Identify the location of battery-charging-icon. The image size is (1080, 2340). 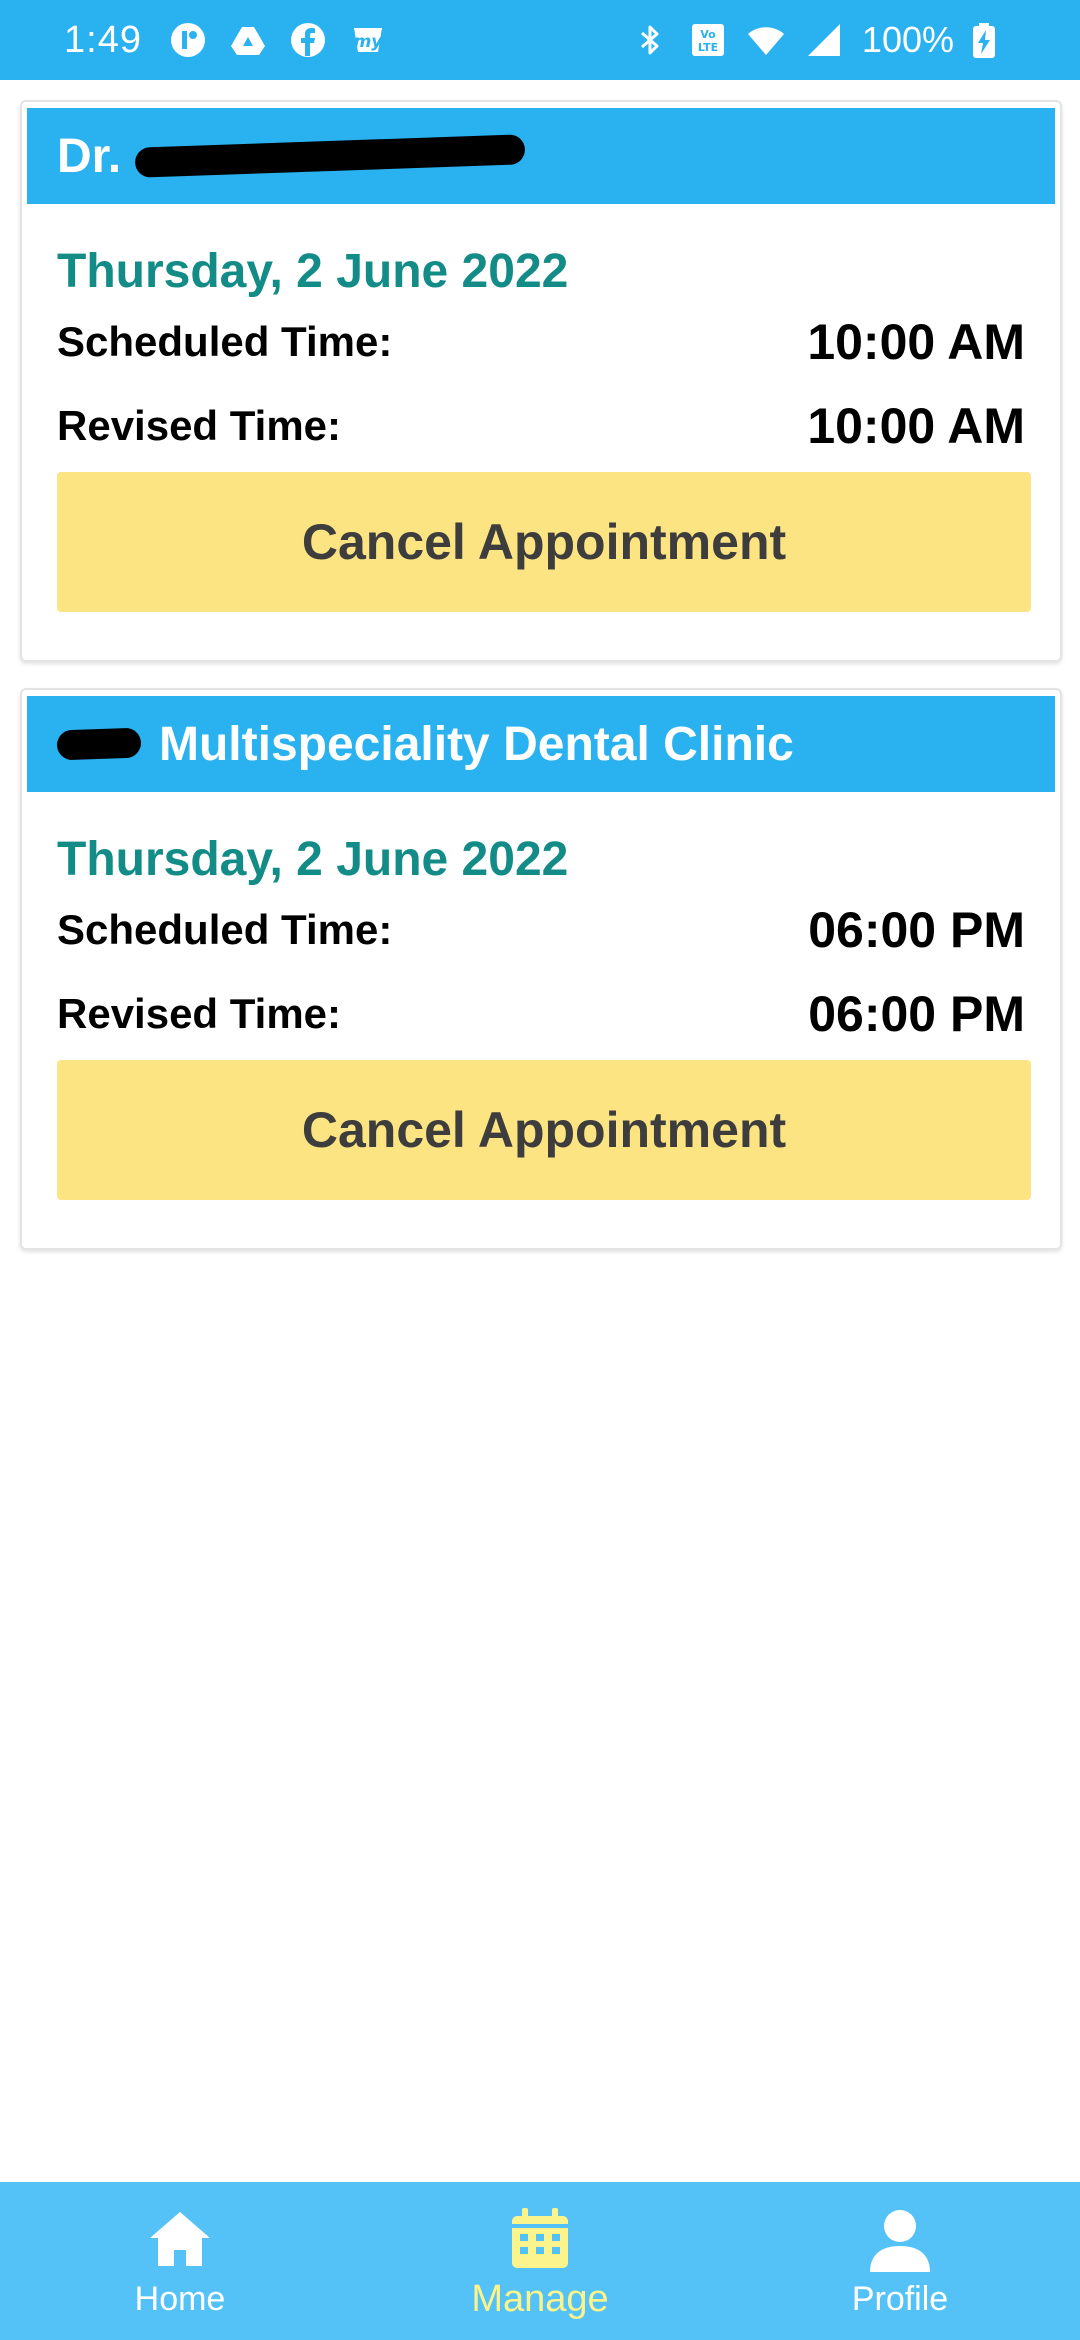
(984, 40).